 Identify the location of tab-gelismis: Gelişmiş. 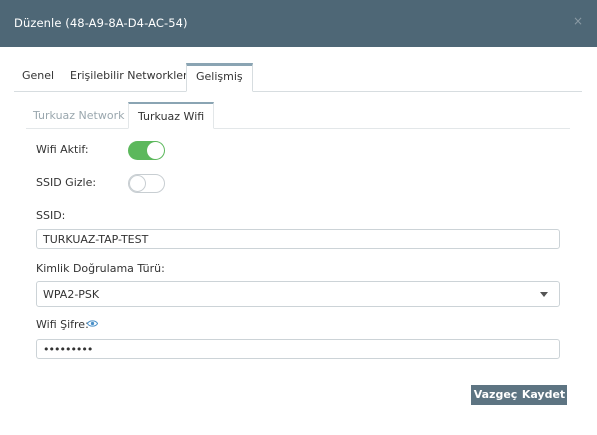
(219, 77).